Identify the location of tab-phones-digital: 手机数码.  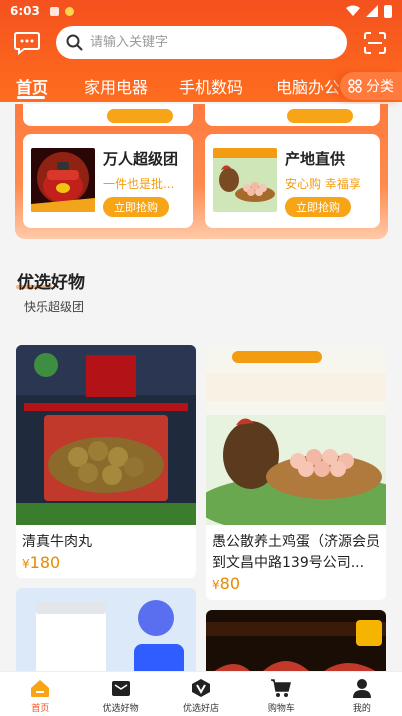
(211, 86).